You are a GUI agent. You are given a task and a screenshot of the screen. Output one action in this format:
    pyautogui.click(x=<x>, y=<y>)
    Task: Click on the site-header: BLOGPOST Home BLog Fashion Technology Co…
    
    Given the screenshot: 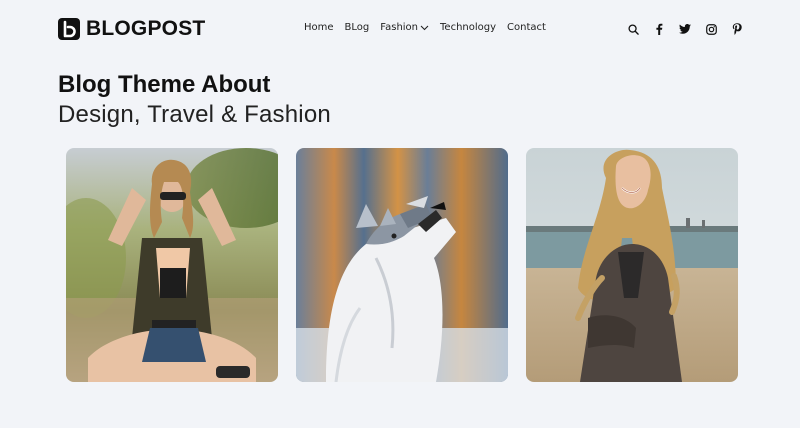 What is the action you would take?
    pyautogui.click(x=400, y=29)
    